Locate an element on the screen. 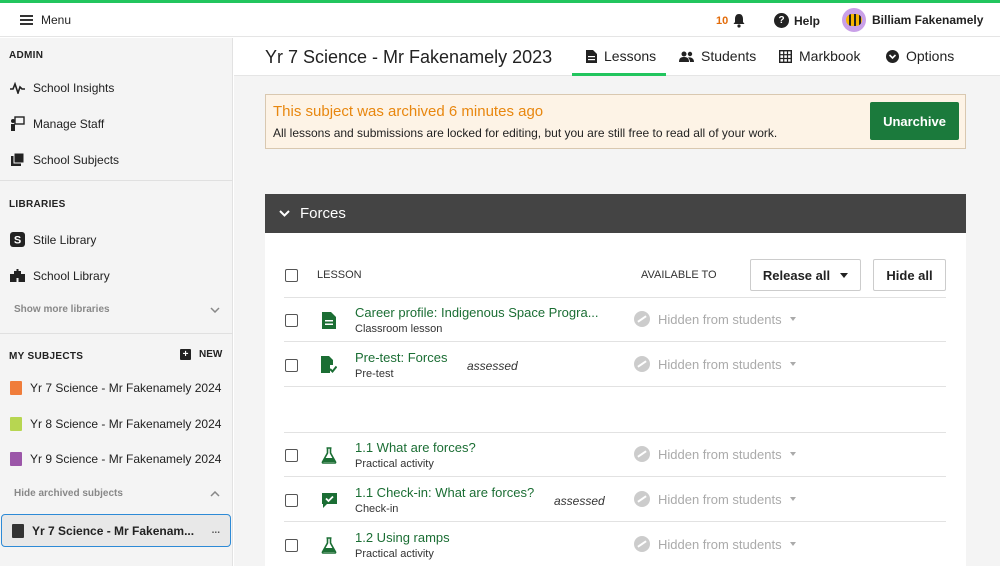 This screenshot has height=566, width=1000. select-all-checkbox is located at coordinates (291, 275).